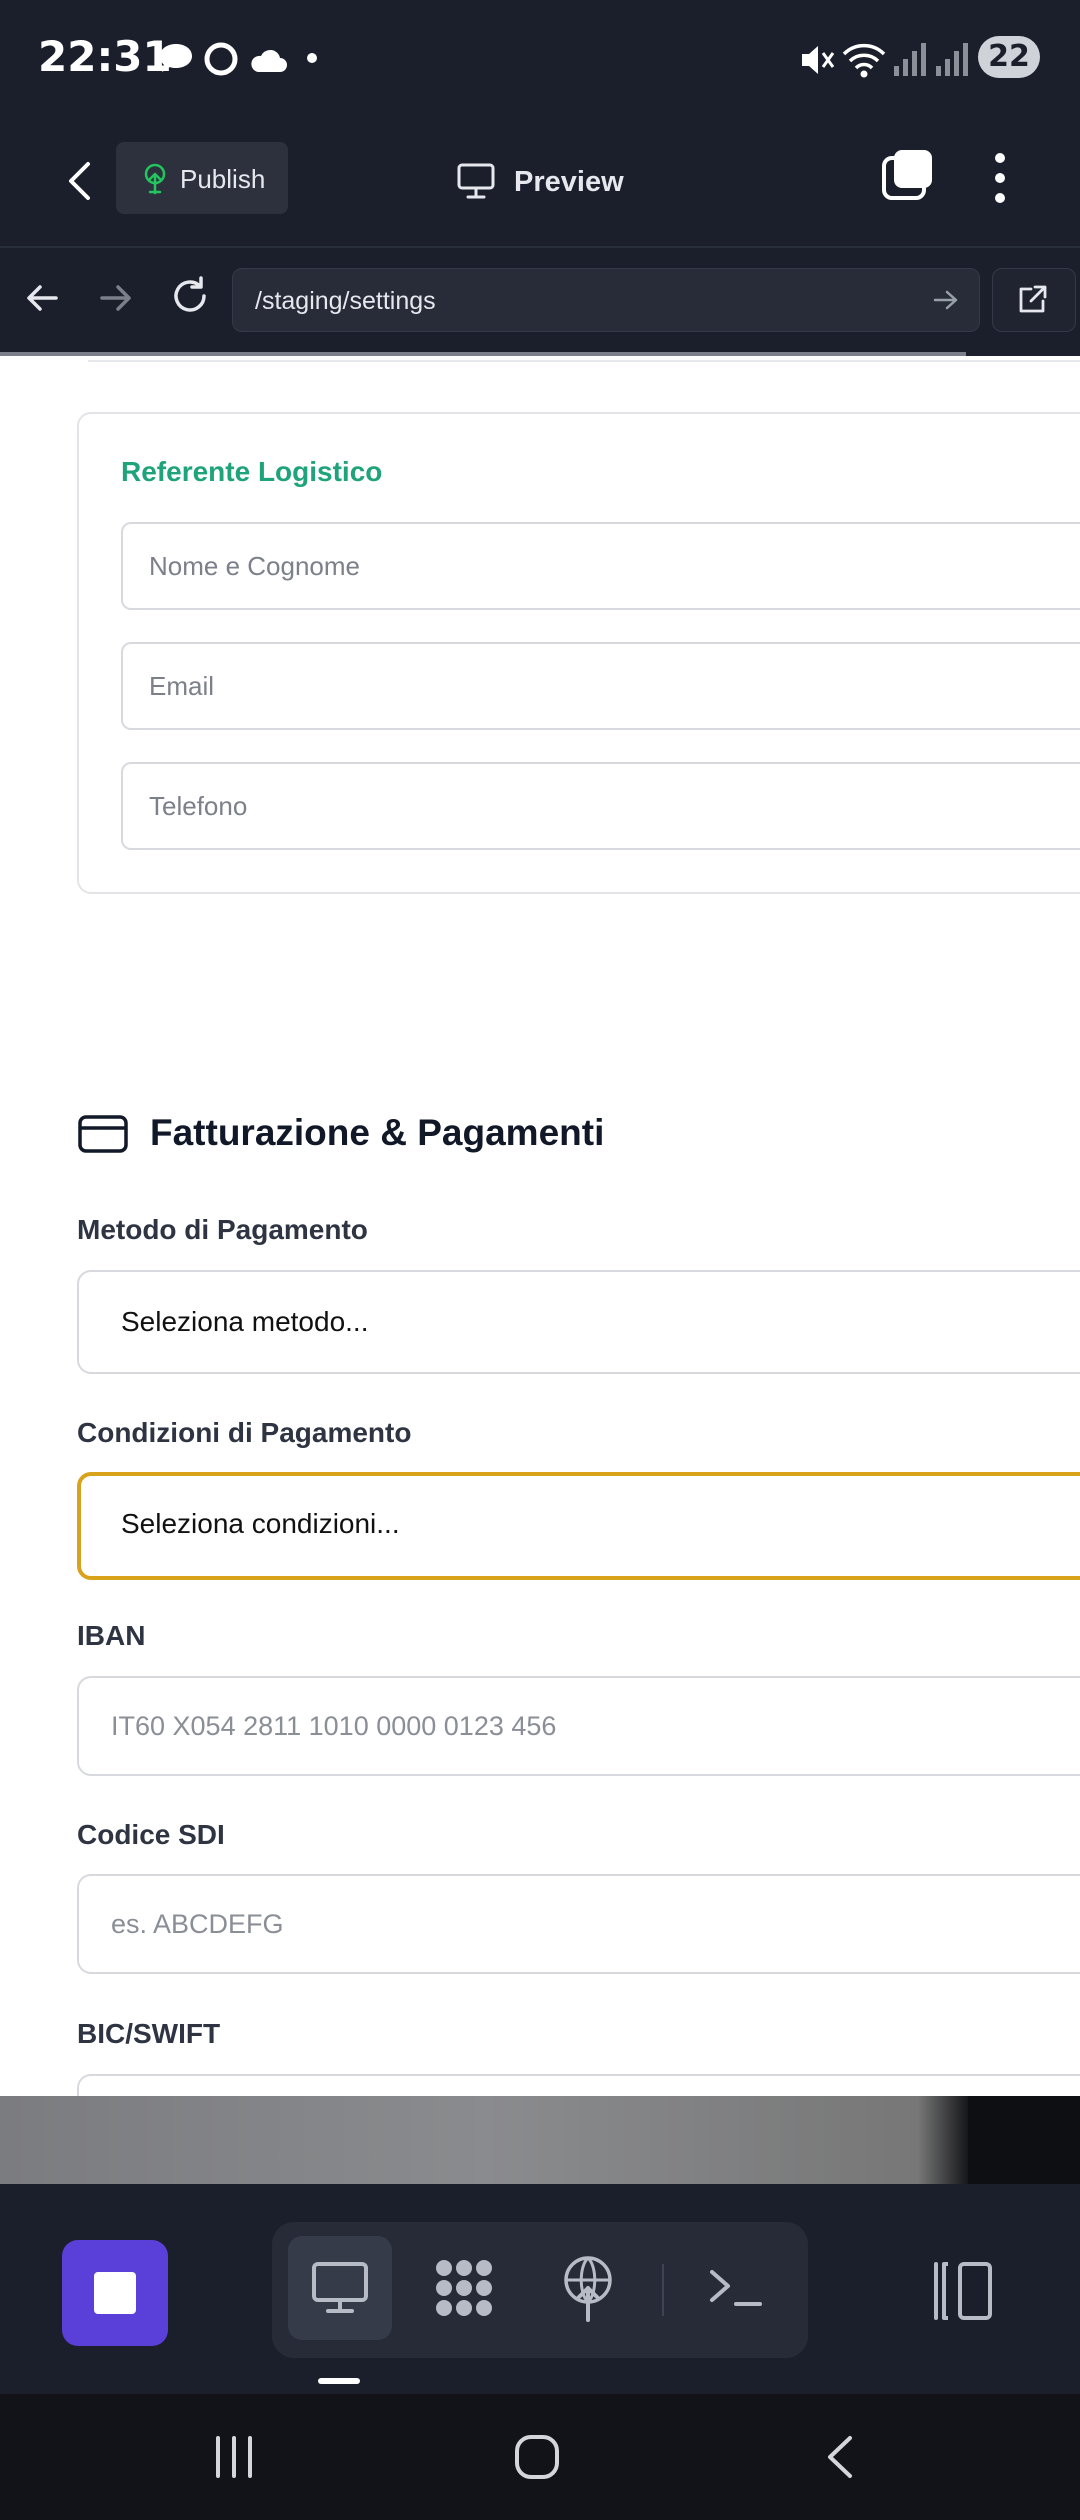 The width and height of the screenshot is (1080, 2520). I want to click on deploy-button, so click(588, 2288).